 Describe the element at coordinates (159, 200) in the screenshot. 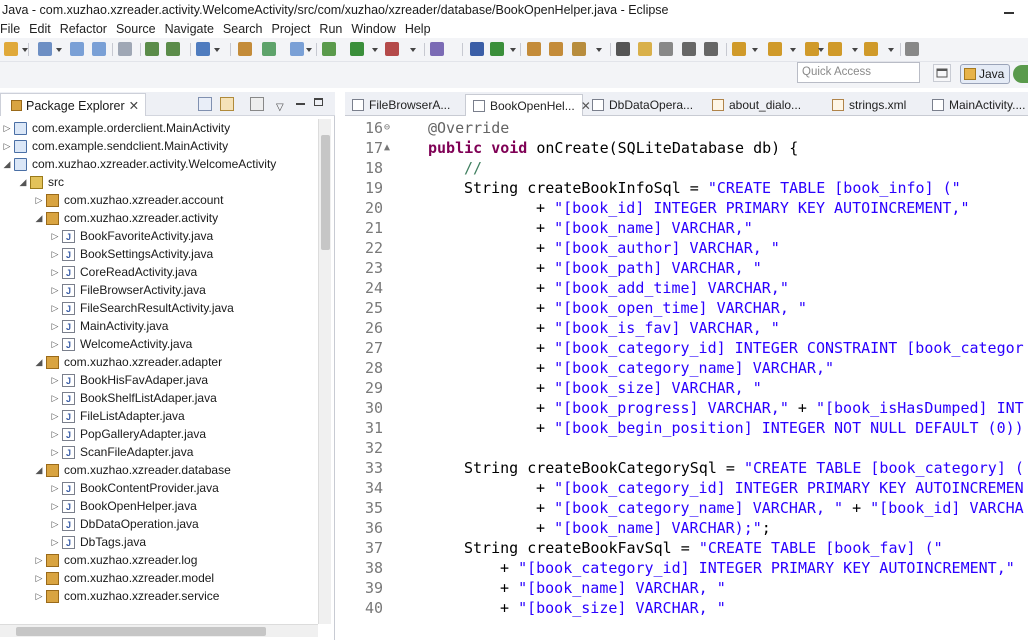

I see `package-item: ▷ com.xuzhao.xzreader.account` at that location.